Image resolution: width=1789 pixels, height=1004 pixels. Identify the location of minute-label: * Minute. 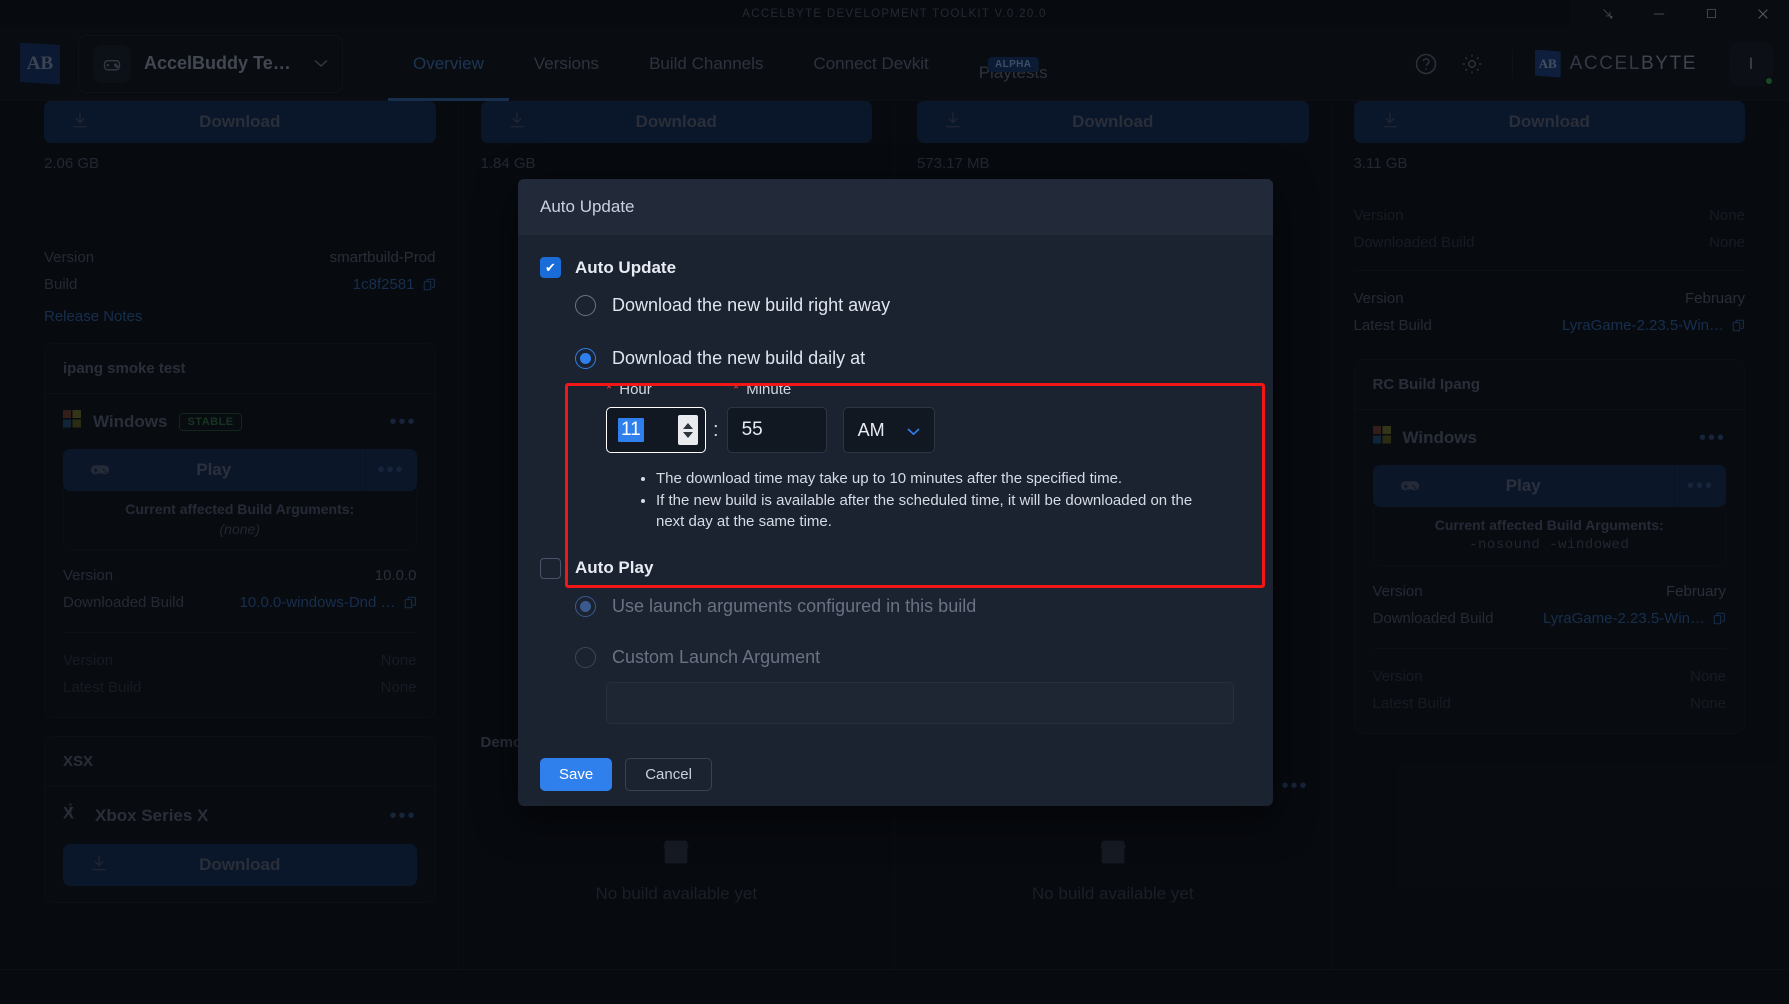
(762, 389).